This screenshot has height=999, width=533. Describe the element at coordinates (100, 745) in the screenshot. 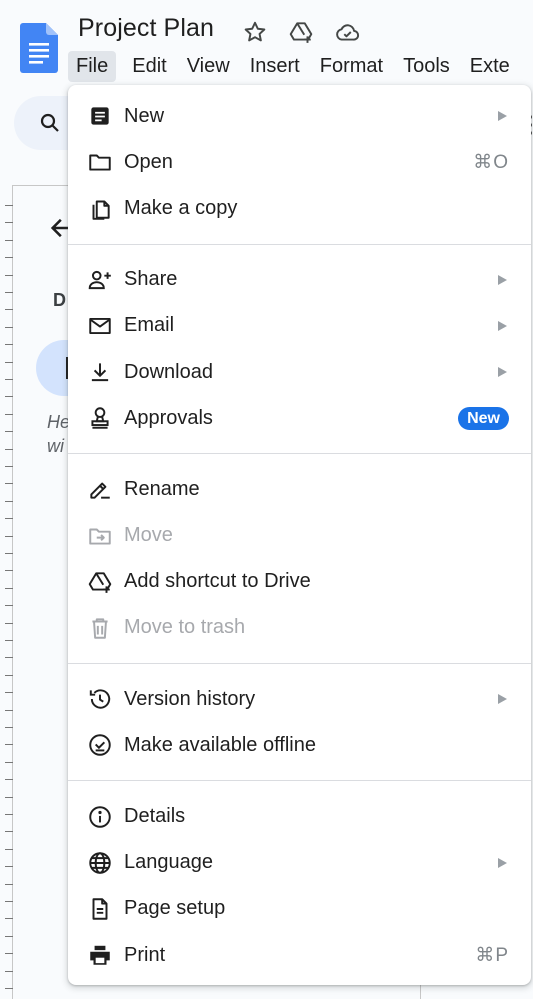

I see `offline-check-icon` at that location.